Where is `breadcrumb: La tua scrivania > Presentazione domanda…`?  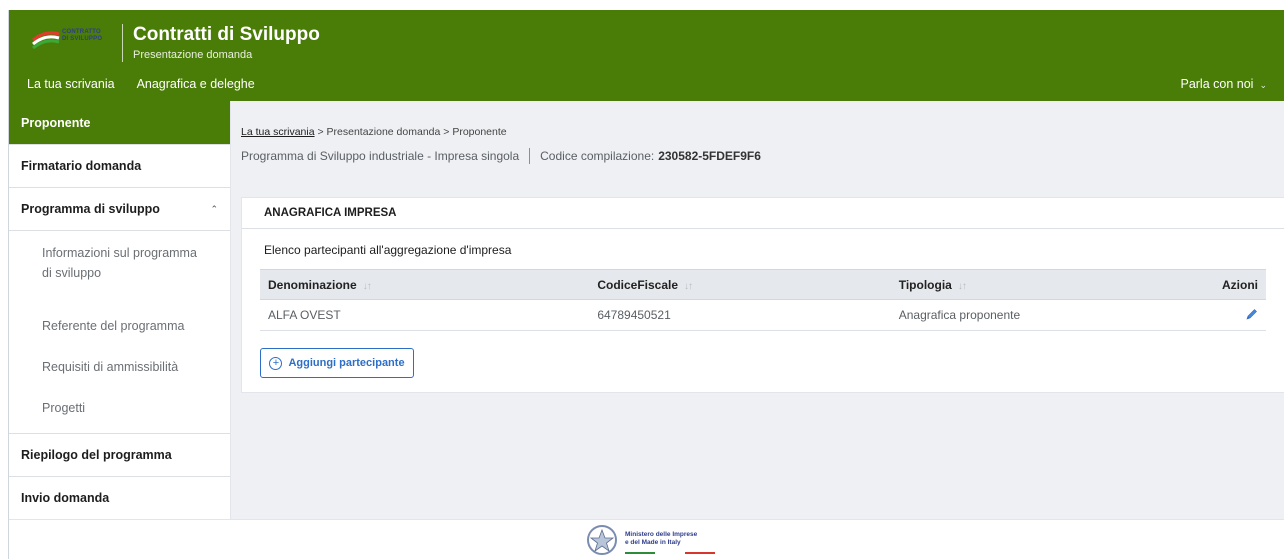
breadcrumb: La tua scrivania > Presentazione domanda… is located at coordinates (374, 132).